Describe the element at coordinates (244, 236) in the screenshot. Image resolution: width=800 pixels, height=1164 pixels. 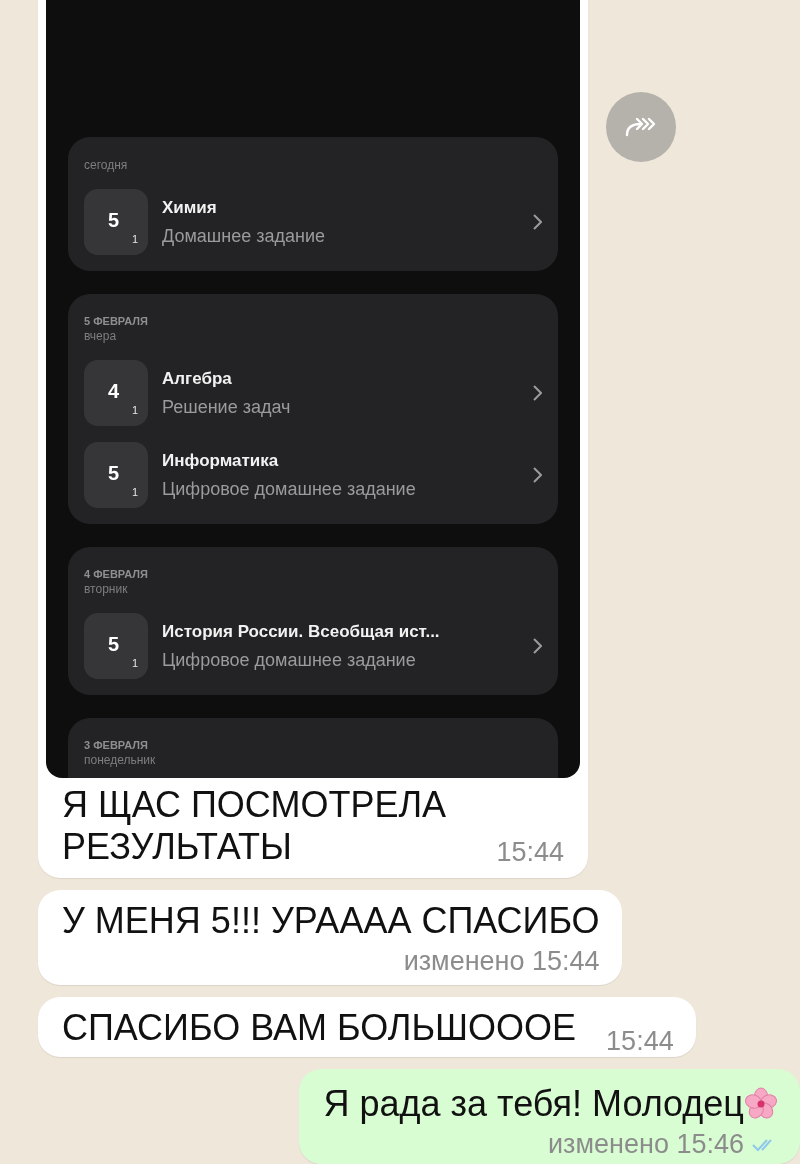
I see `work-type: Домашнее задание` at that location.